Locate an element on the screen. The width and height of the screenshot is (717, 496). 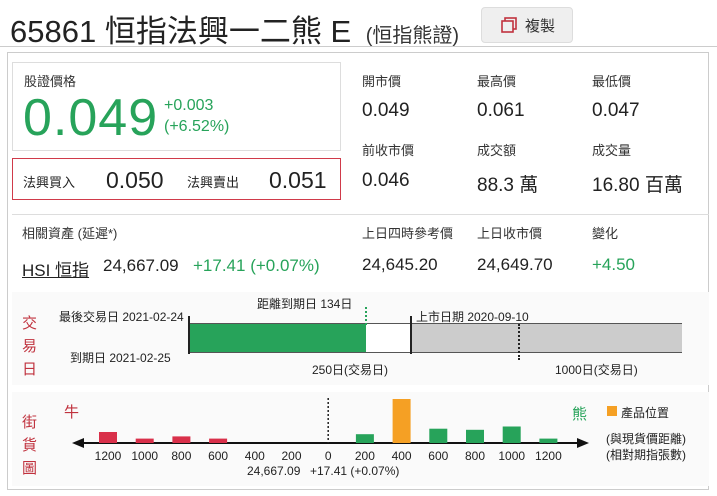
axis-arrow-right is located at coordinates (583, 443).